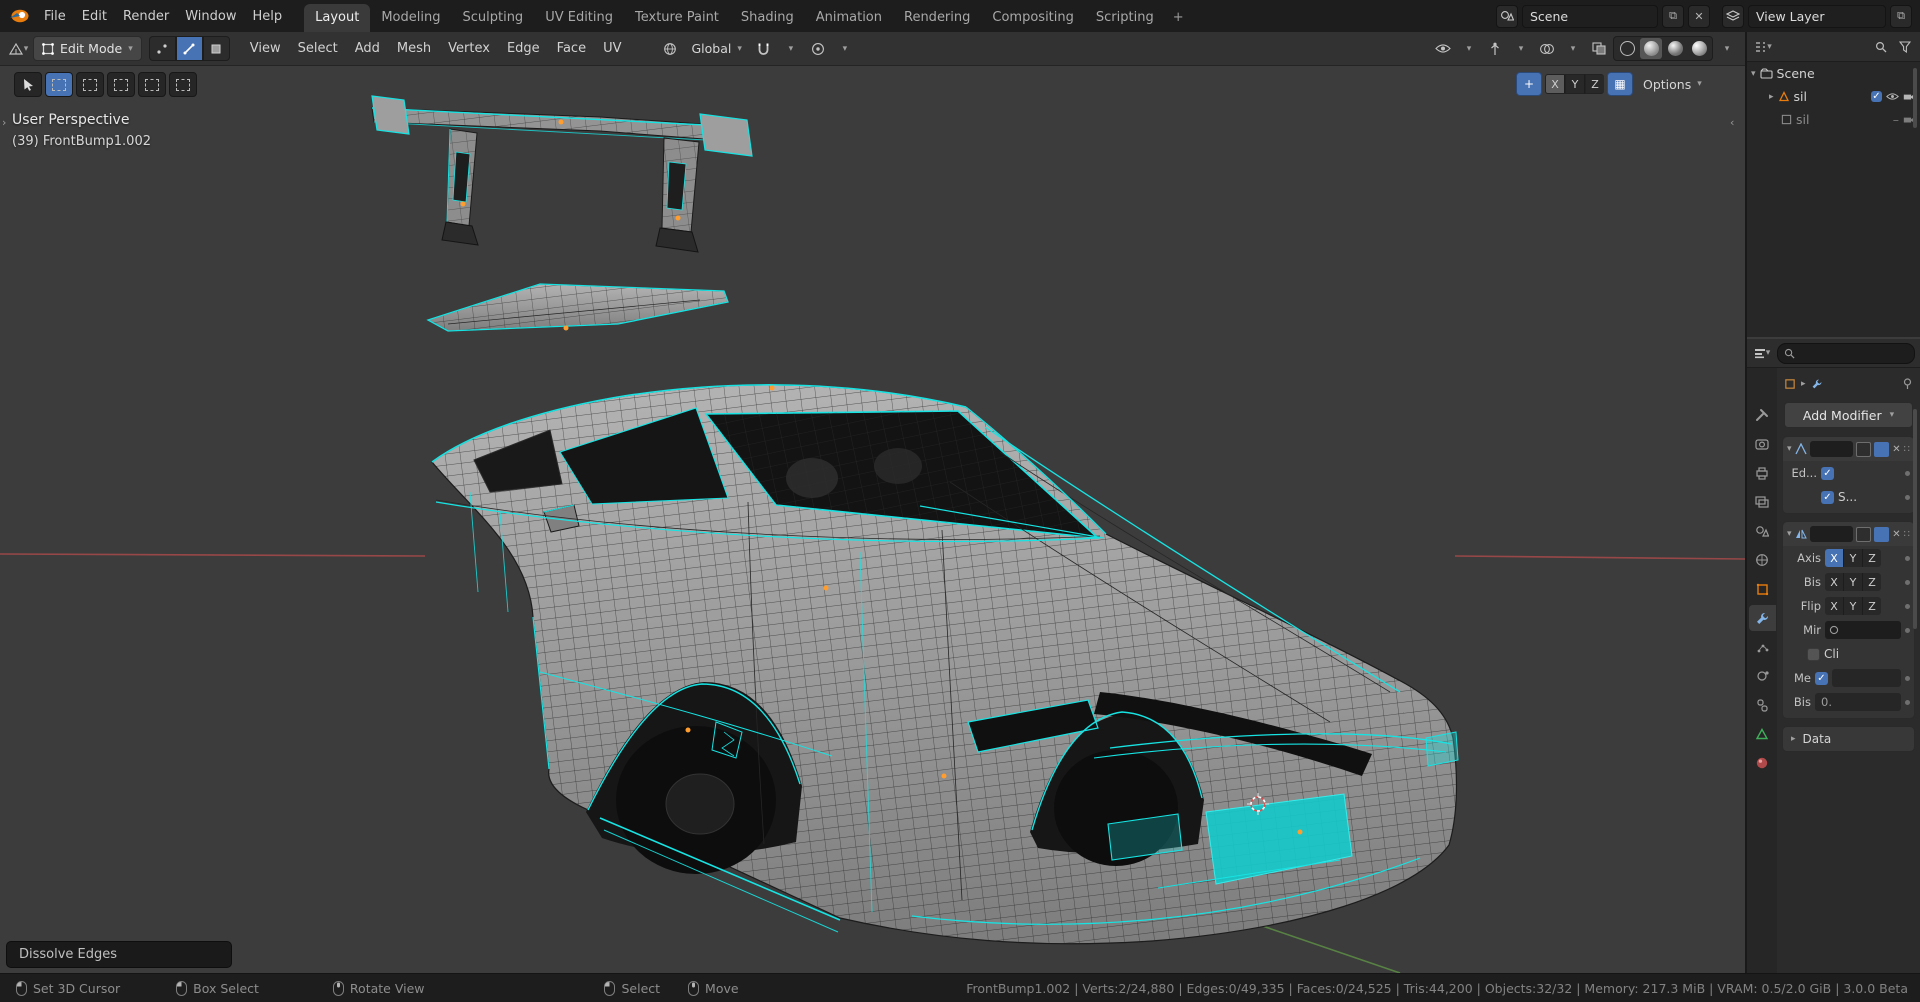 The width and height of the screenshot is (1920, 1002). Describe the element at coordinates (189, 48) in the screenshot. I see `edge-select-button` at that location.